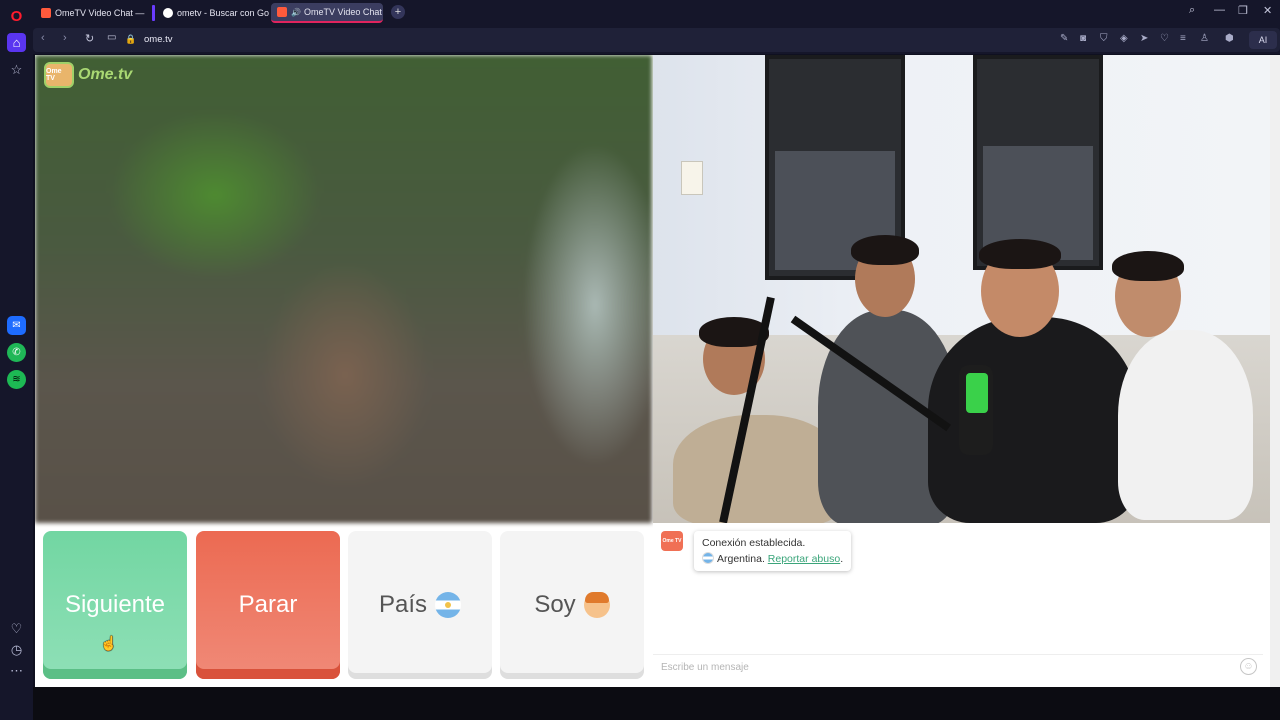  What do you see at coordinates (804, 559) in the screenshot?
I see `report-abuse-link: Reportar abuso` at bounding box center [804, 559].